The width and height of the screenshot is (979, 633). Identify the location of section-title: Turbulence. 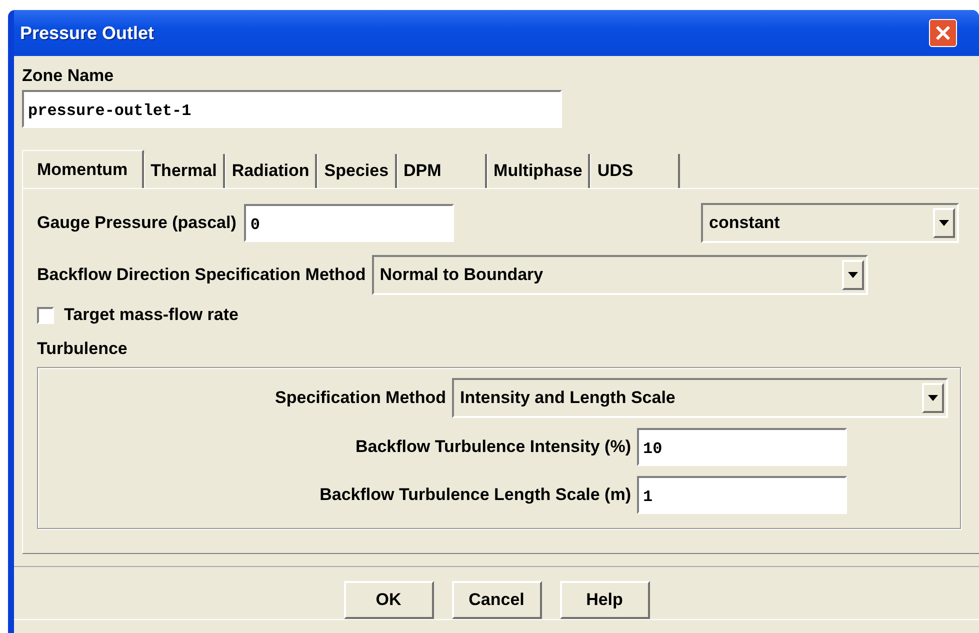
(82, 349).